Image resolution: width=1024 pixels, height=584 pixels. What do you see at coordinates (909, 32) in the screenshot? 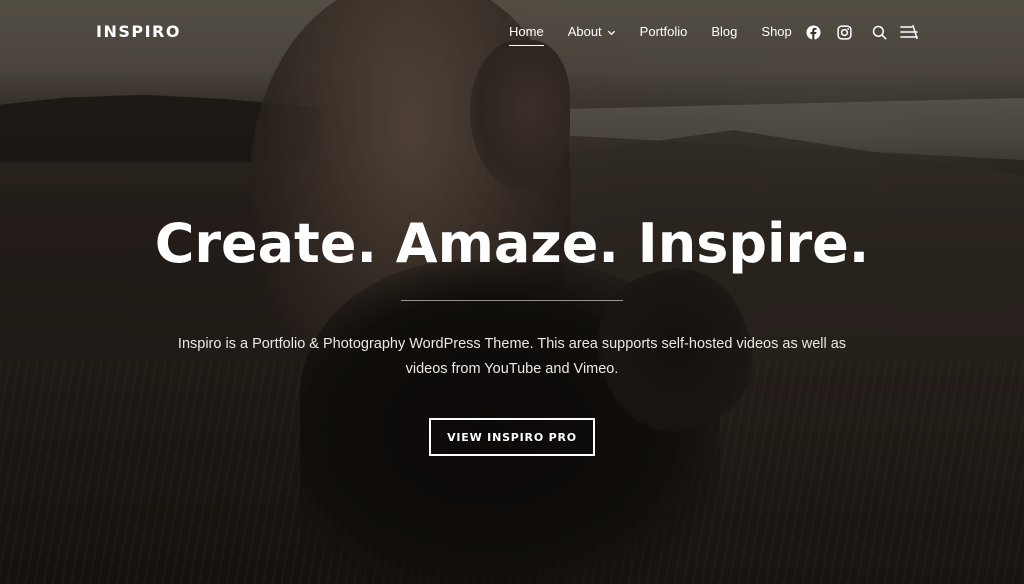
I see `sidebar-menu-icon` at bounding box center [909, 32].